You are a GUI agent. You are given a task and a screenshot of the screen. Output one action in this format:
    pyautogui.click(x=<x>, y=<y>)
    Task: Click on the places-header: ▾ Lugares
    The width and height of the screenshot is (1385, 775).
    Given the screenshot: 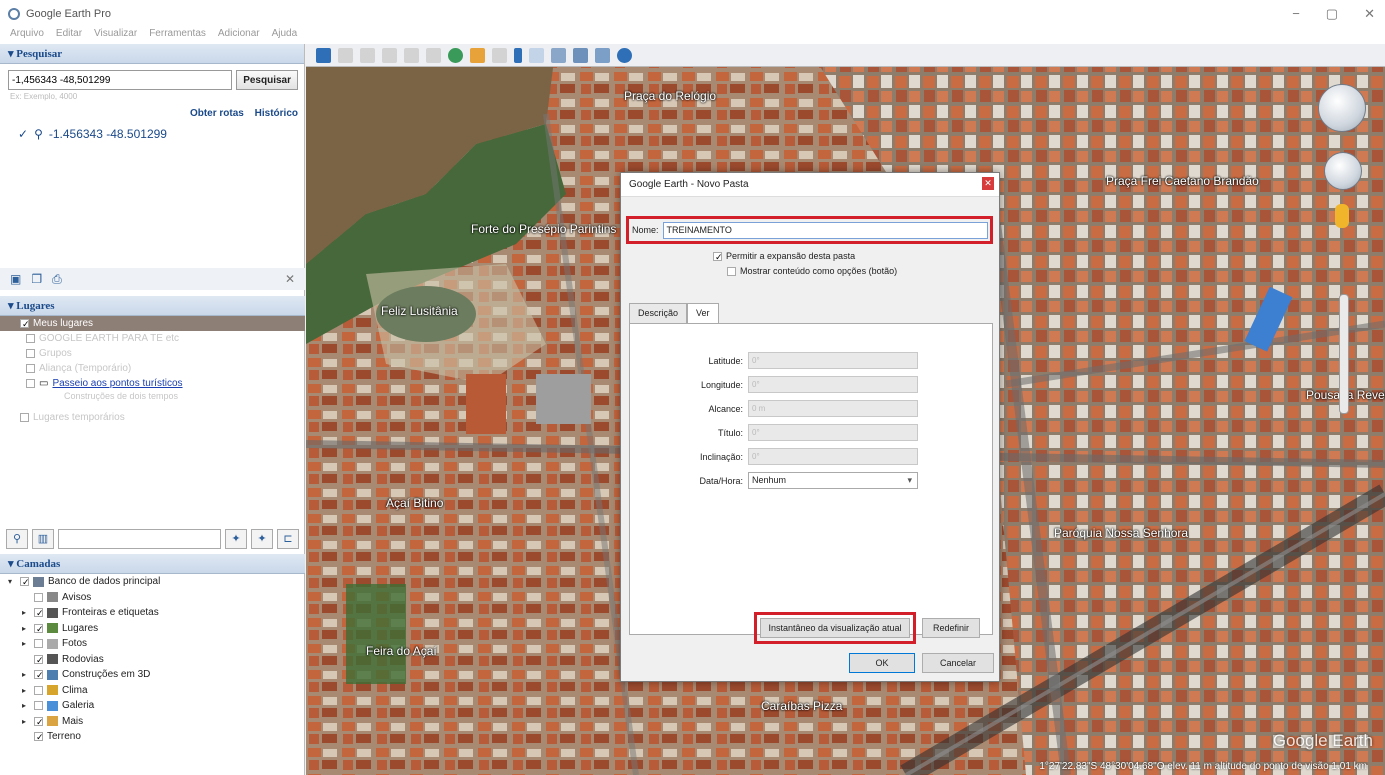 What is the action you would take?
    pyautogui.click(x=152, y=306)
    